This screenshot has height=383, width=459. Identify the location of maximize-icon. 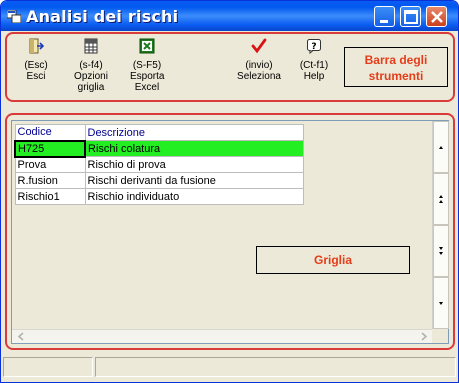
(411, 17).